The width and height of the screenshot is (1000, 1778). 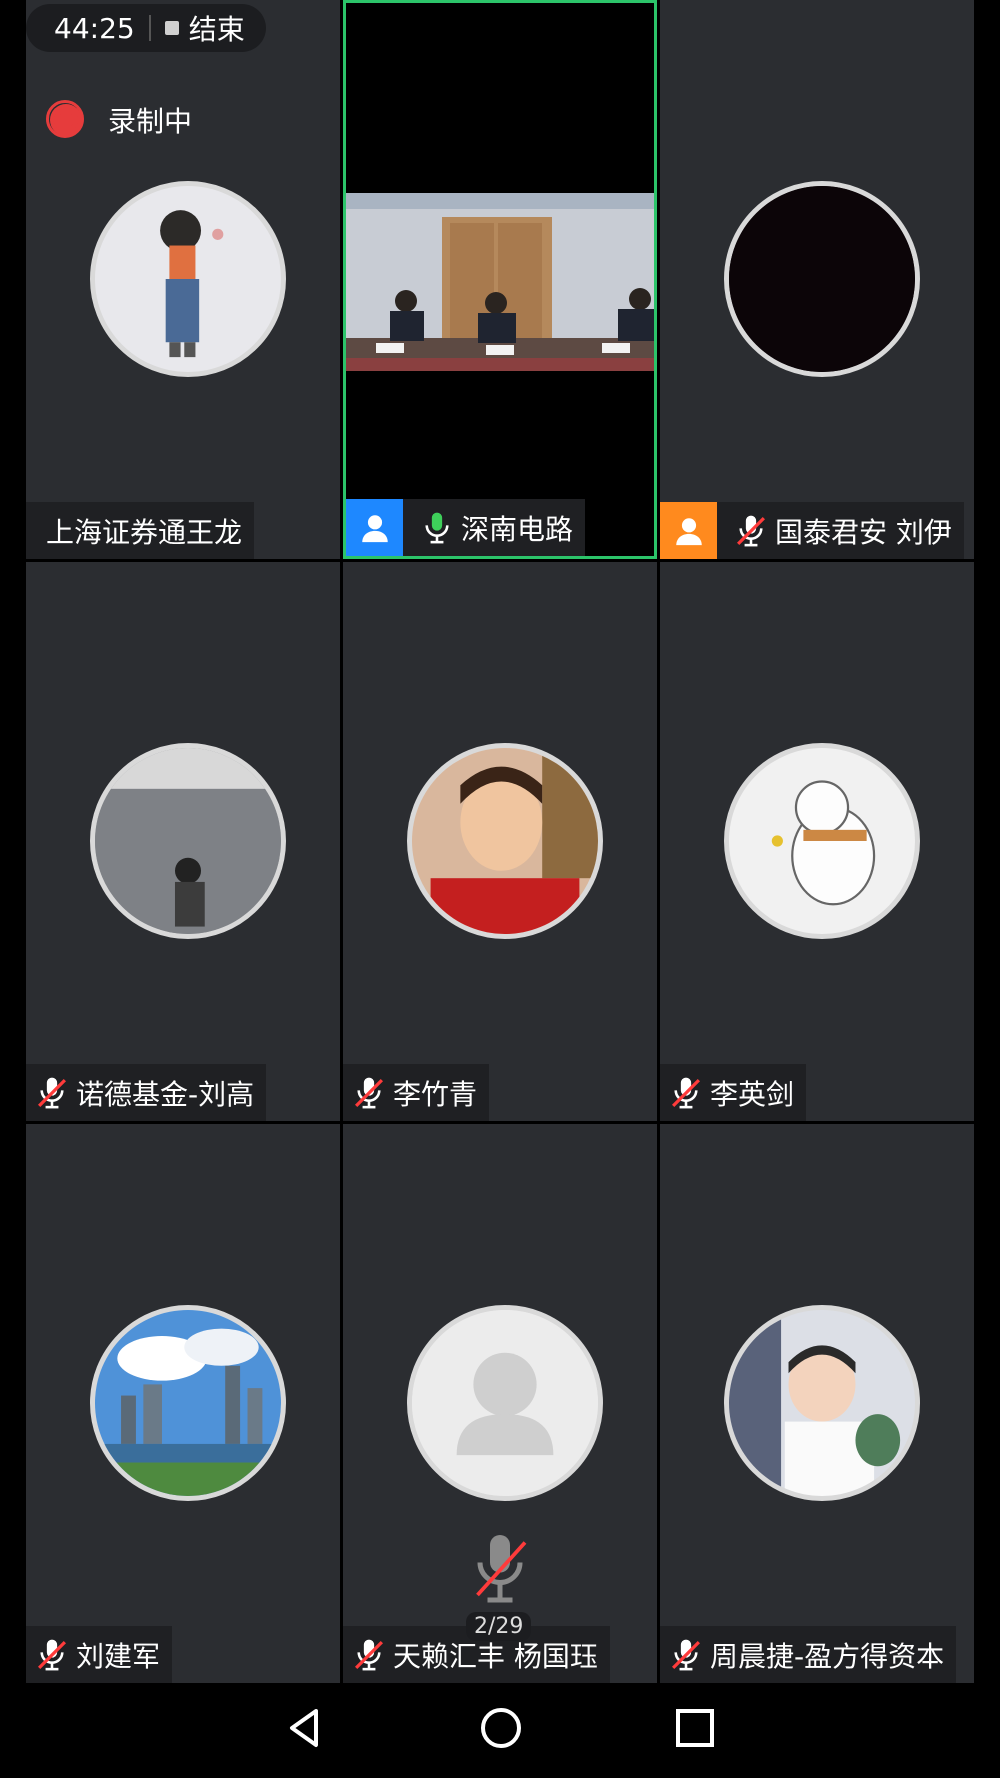 I want to click on participant-video, so click(x=500, y=282).